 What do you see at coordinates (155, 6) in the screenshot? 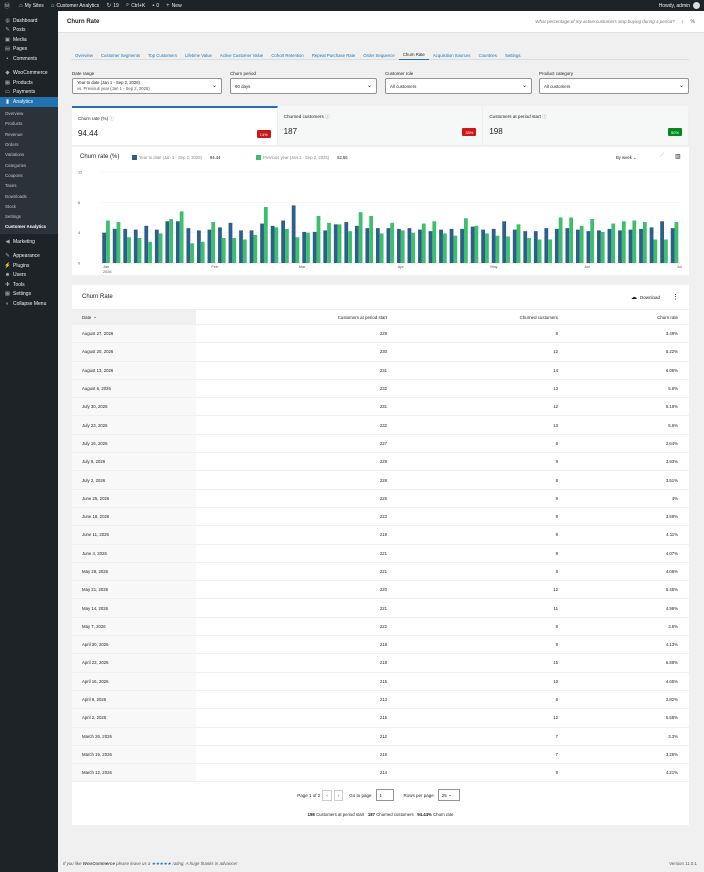
I see `comments-link: ▪ 0` at bounding box center [155, 6].